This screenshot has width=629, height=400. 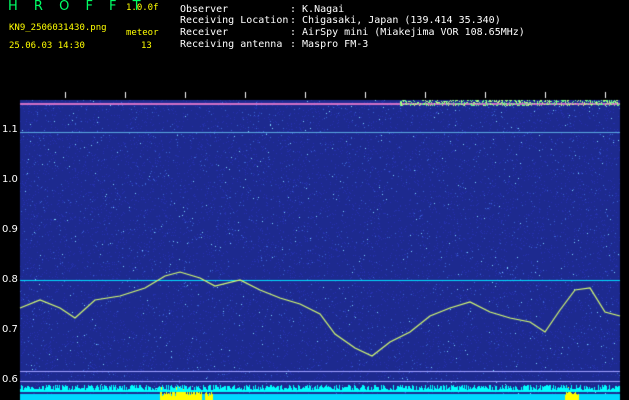 I want to click on date-time: 25.06.03 14:30, so click(x=47, y=46).